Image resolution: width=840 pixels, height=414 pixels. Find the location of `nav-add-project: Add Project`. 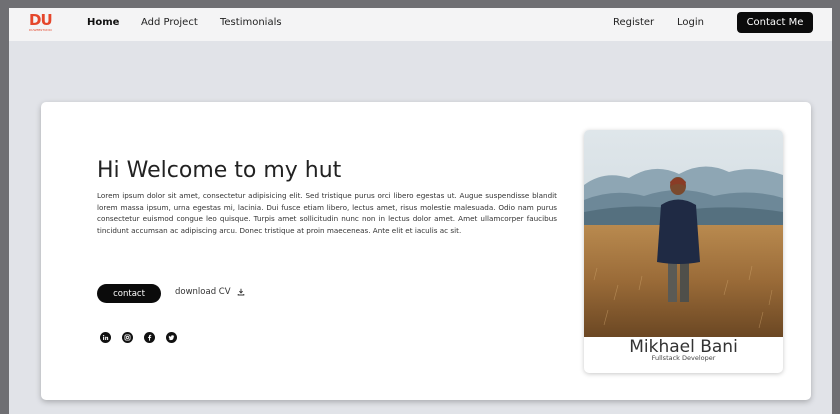

nav-add-project: Add Project is located at coordinates (169, 22).